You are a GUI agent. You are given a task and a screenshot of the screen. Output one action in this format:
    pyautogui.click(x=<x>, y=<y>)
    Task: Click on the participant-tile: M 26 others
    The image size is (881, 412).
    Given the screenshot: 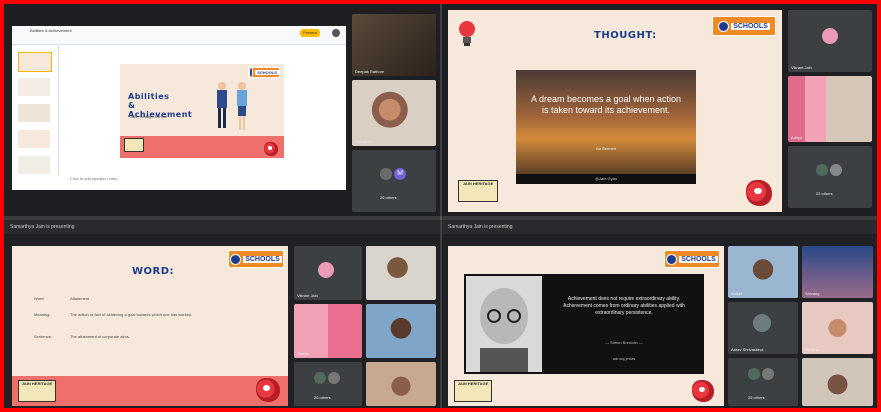 What is the action you would take?
    pyautogui.click(x=394, y=181)
    